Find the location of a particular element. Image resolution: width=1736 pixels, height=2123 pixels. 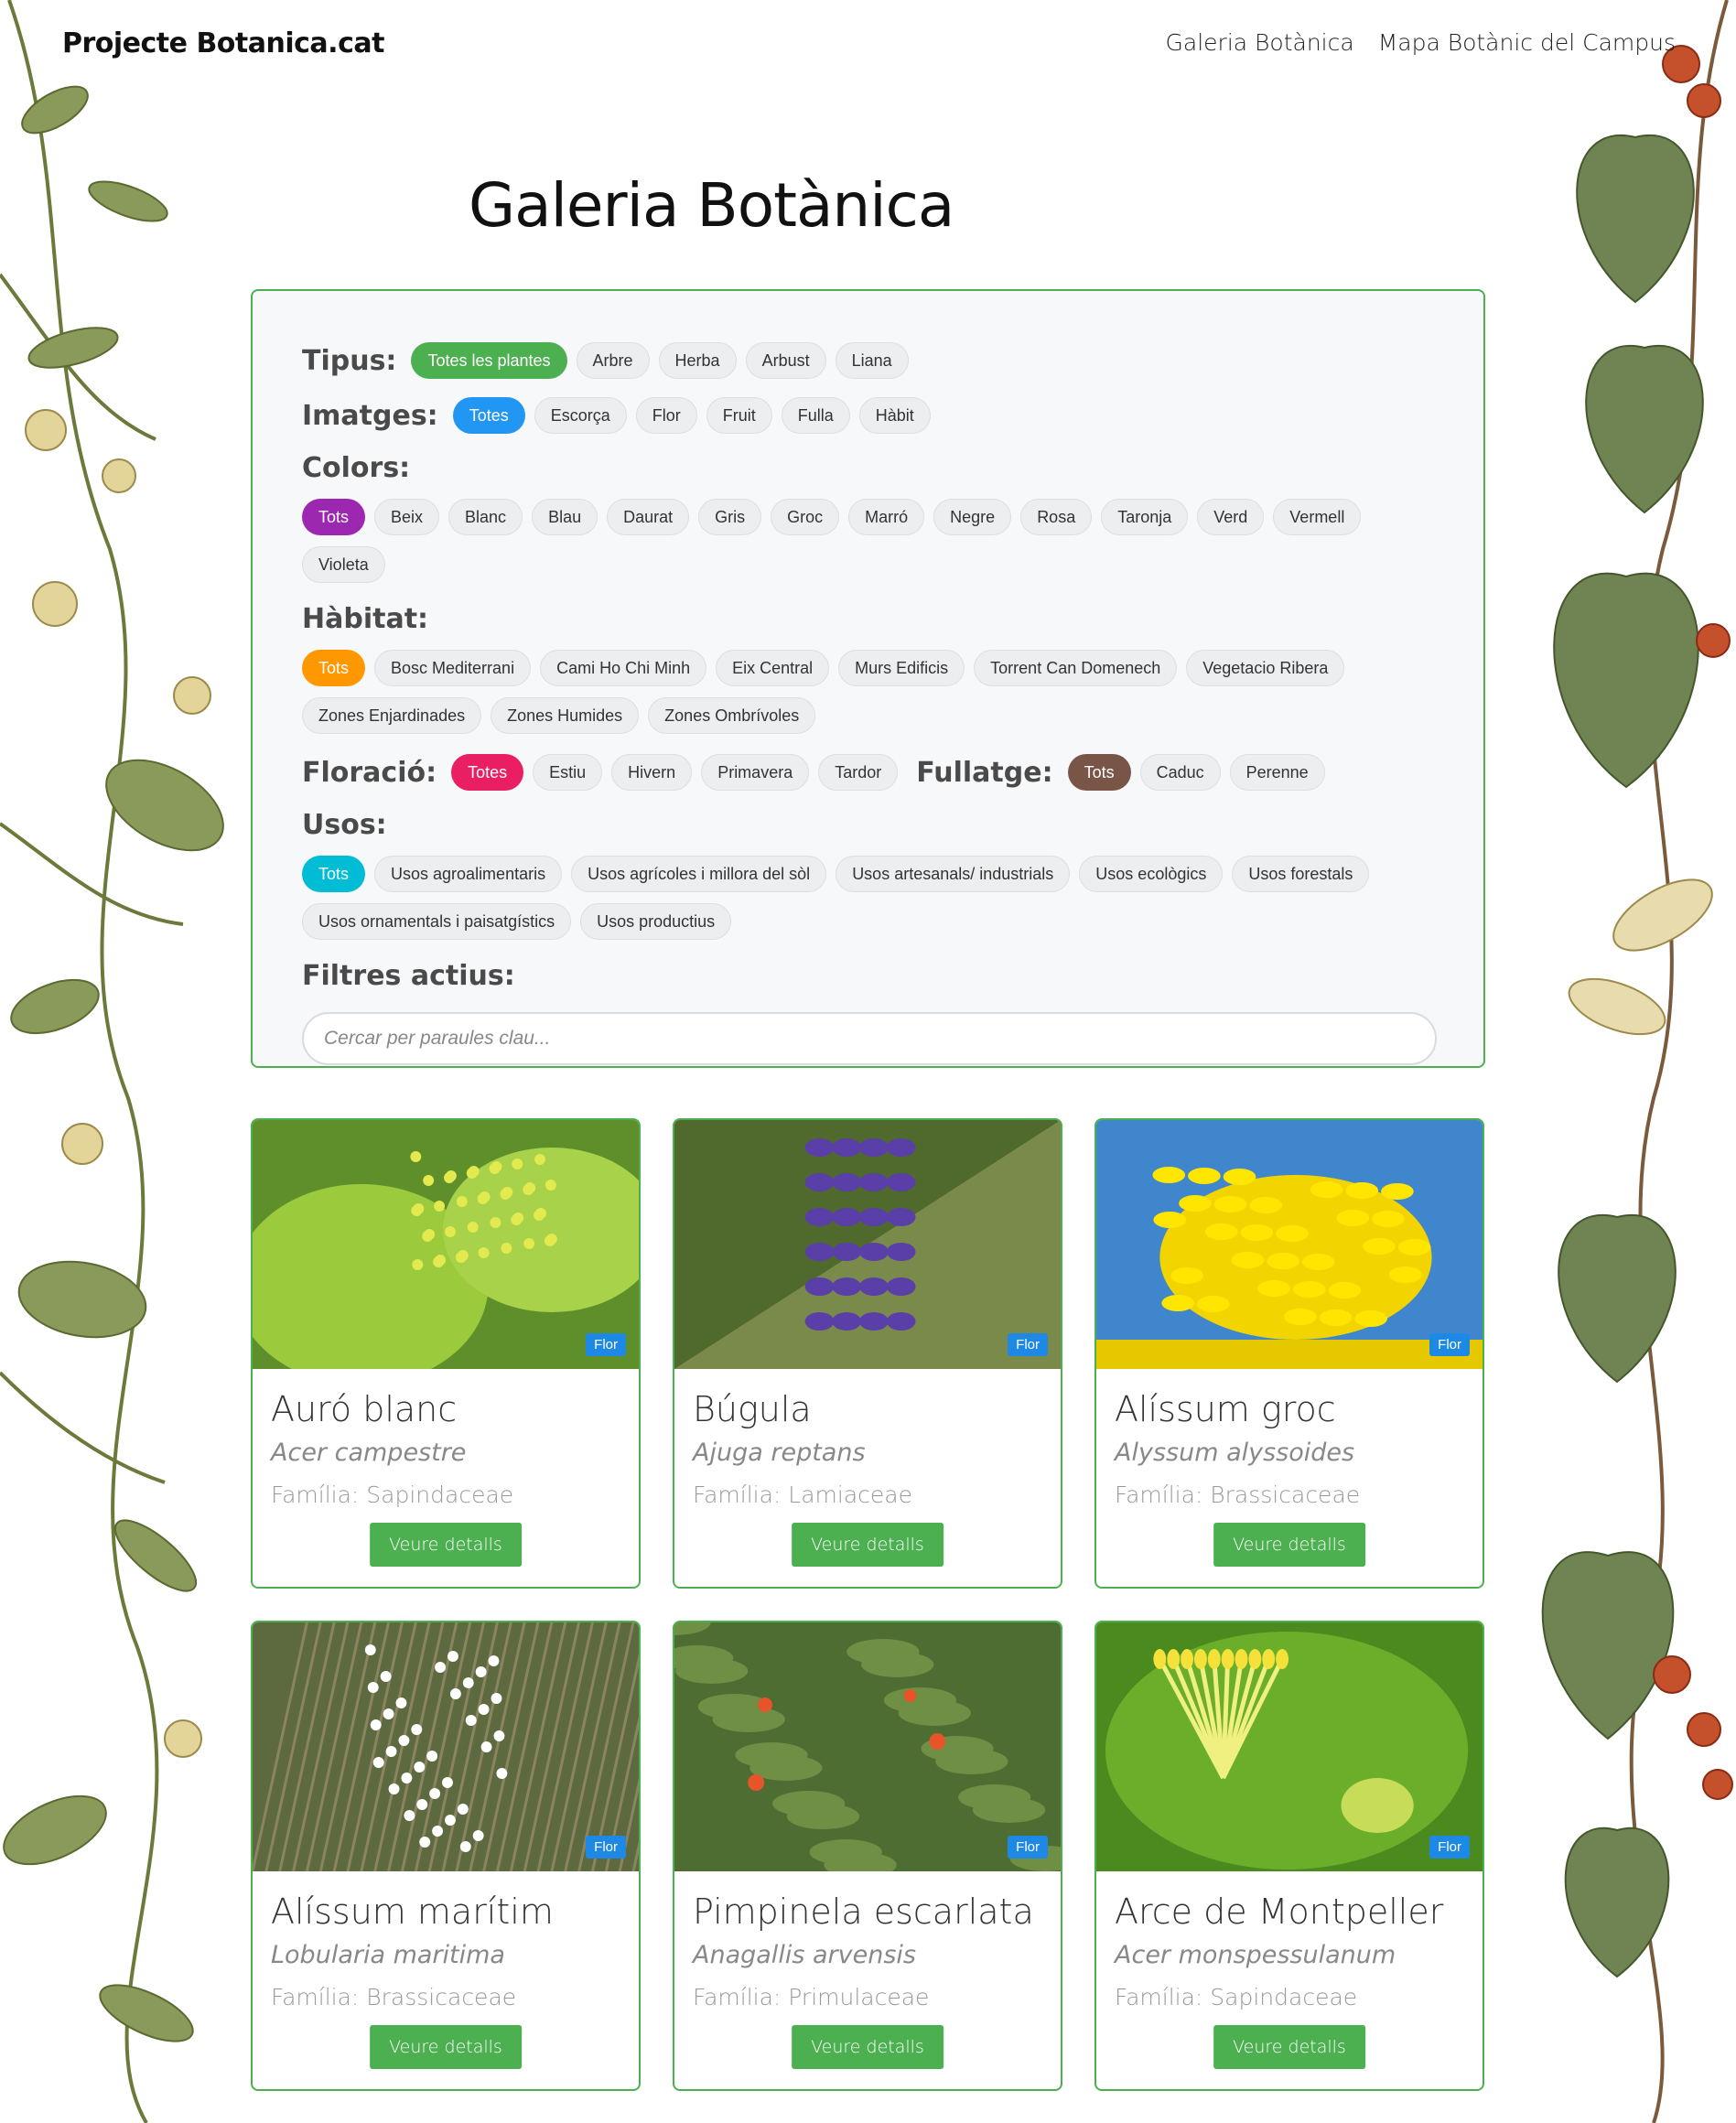

filter-chip-colors: Gris is located at coordinates (730, 517).